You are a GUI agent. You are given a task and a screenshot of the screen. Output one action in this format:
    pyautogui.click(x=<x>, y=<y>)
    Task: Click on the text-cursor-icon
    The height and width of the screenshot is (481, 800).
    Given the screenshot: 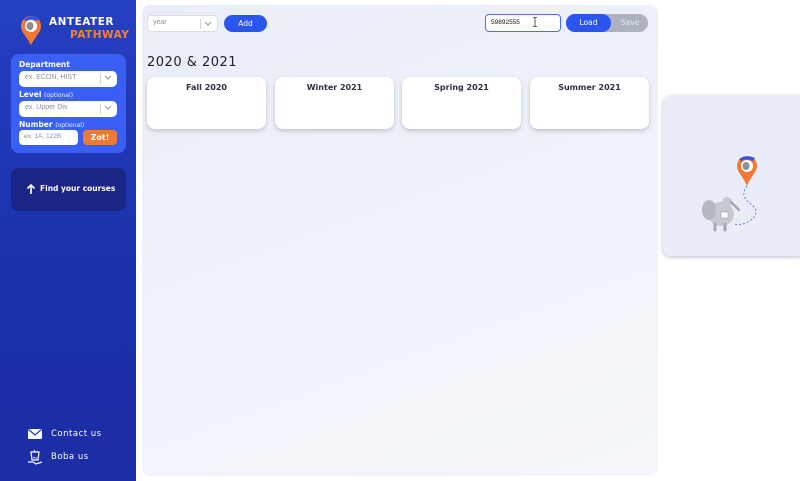 What is the action you would take?
    pyautogui.click(x=535, y=22)
    